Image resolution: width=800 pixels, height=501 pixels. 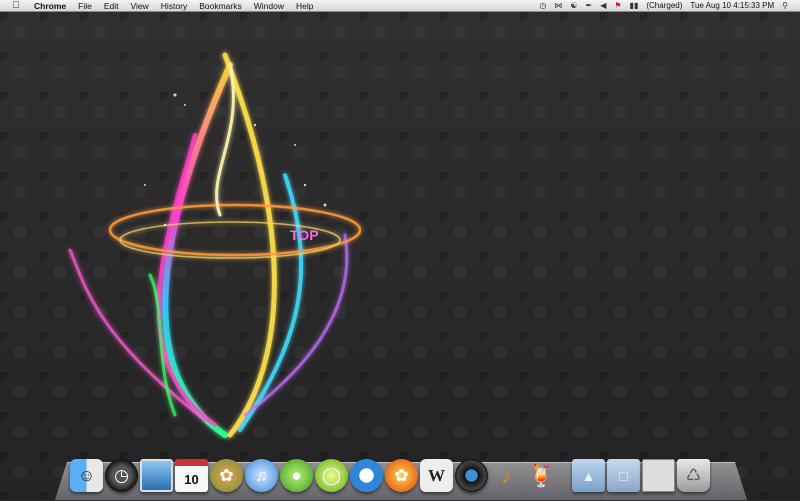 What do you see at coordinates (603, 6) in the screenshot?
I see `volume-icon: ◀` at bounding box center [603, 6].